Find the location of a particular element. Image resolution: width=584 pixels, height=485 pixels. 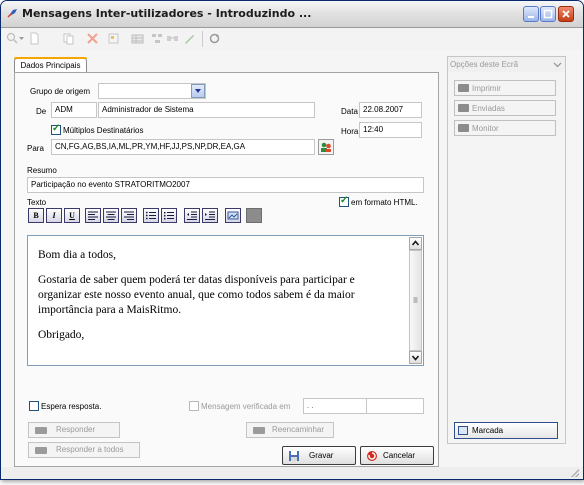

sidebar-item-monitor: Monitor is located at coordinates (505, 128).